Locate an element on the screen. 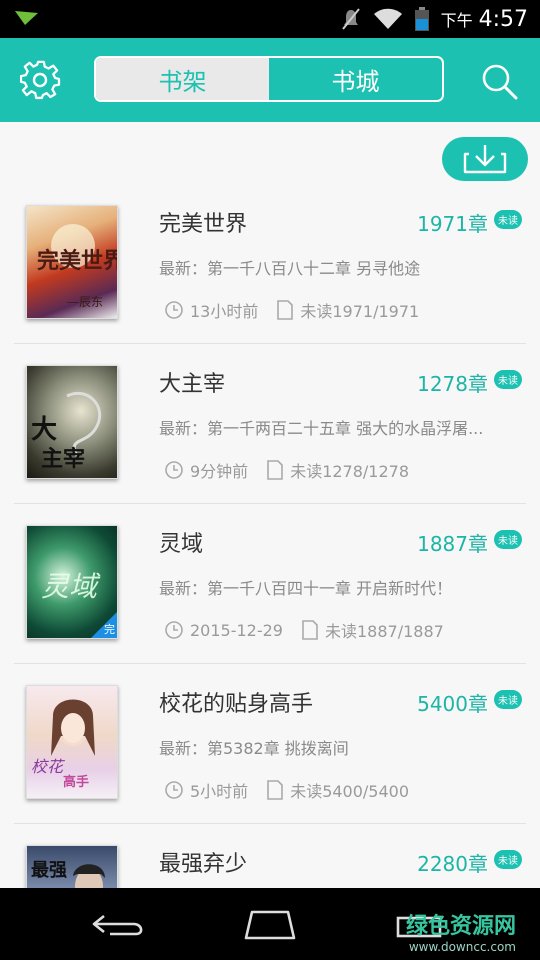 The image size is (540, 960). segmented-tabs: 书架 书城 is located at coordinates (269, 79).